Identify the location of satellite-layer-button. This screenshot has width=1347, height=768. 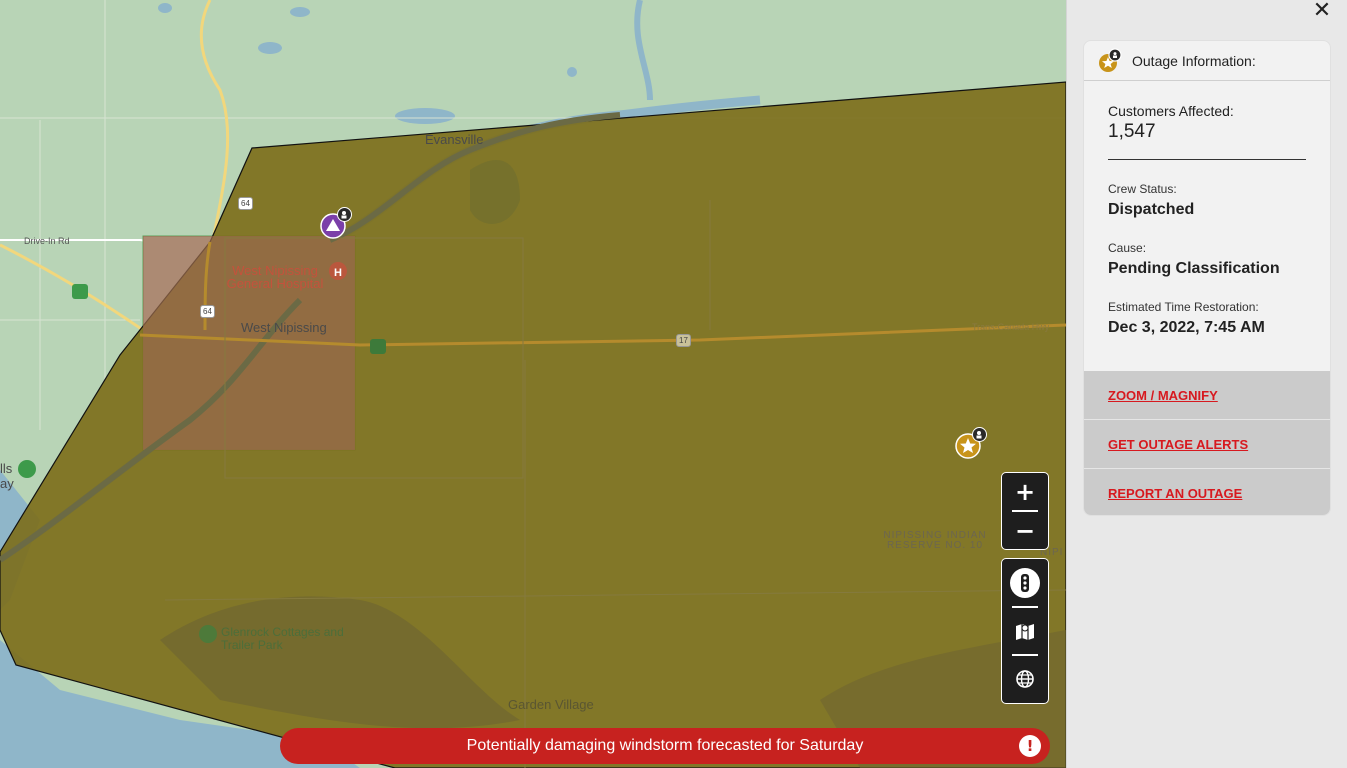
(1025, 679).